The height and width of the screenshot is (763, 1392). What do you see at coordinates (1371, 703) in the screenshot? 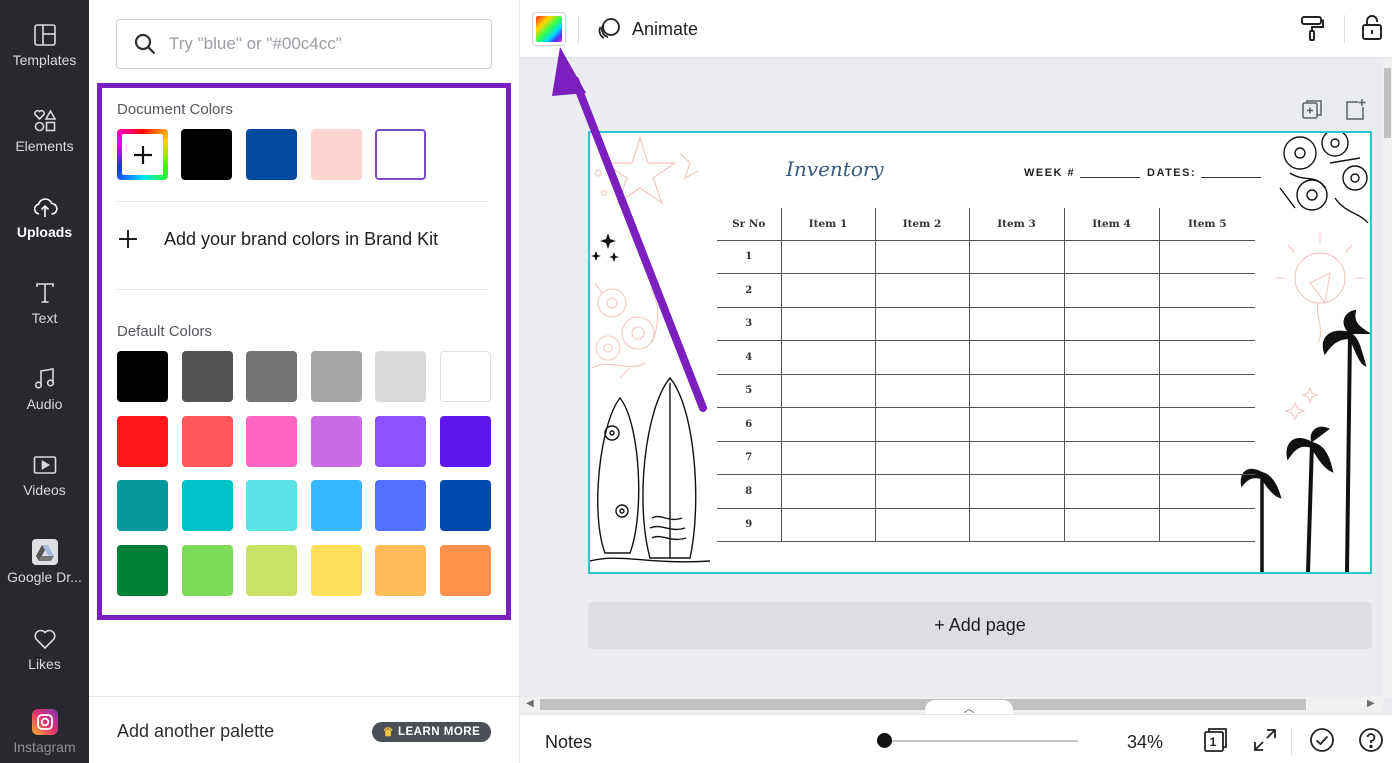
I see `scroll-right-arrow-icon: ▶` at bounding box center [1371, 703].